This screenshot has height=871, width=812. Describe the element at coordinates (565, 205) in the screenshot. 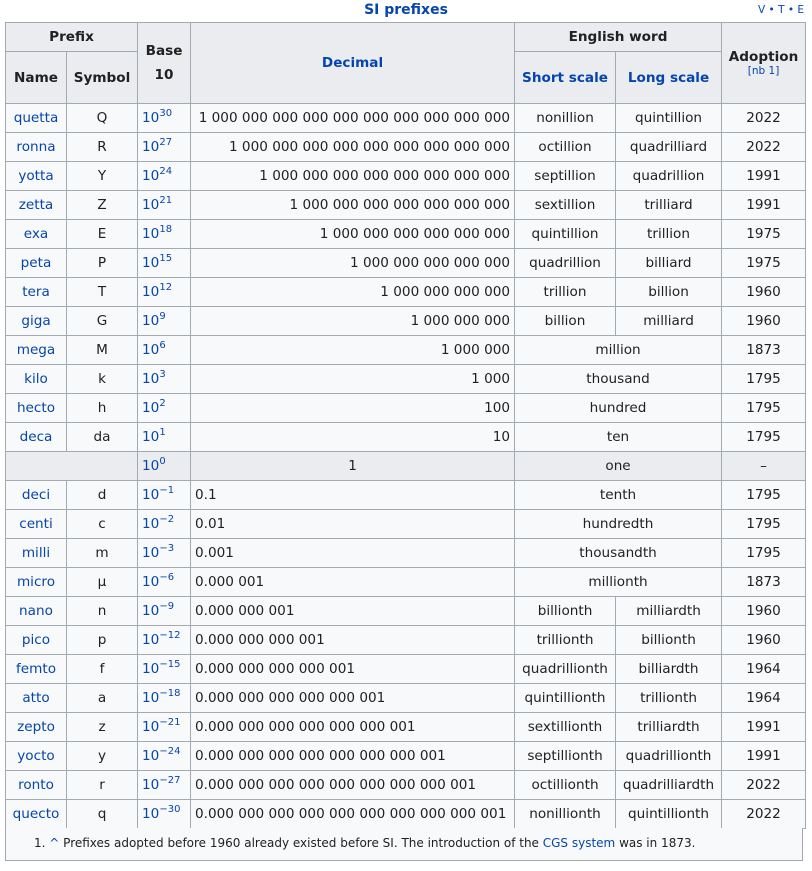

I see `short-scale-word: sextillion` at that location.